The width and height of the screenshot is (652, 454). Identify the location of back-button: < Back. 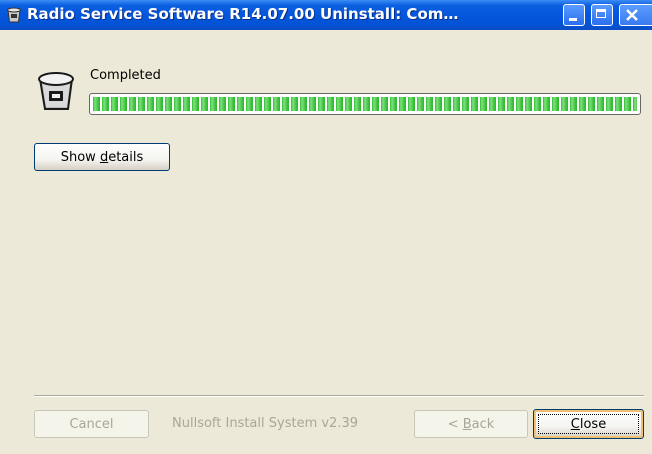
(471, 424).